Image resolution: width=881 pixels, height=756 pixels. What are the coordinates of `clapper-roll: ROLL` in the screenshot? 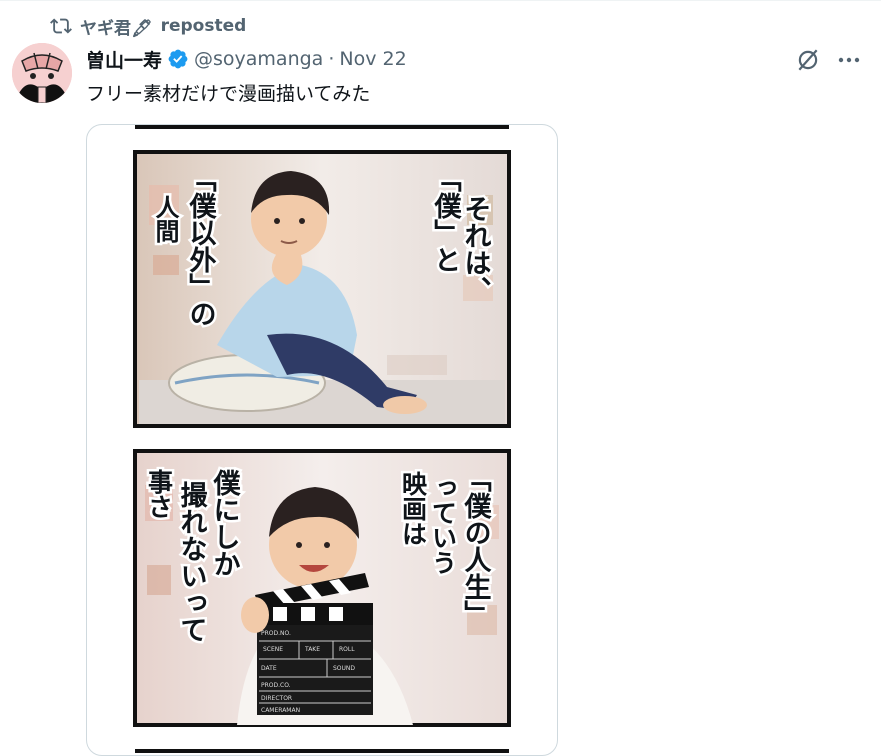 It's located at (347, 649).